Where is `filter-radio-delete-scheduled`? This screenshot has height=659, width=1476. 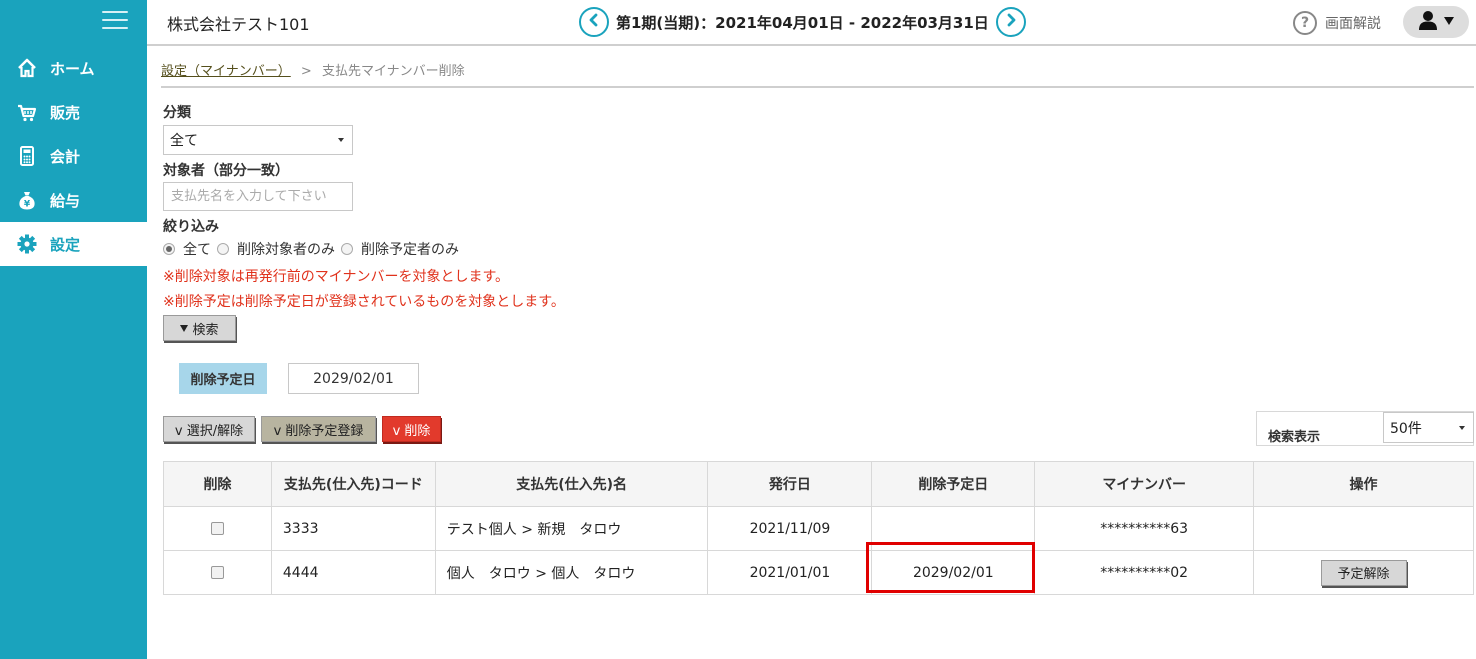 filter-radio-delete-scheduled is located at coordinates (347, 249).